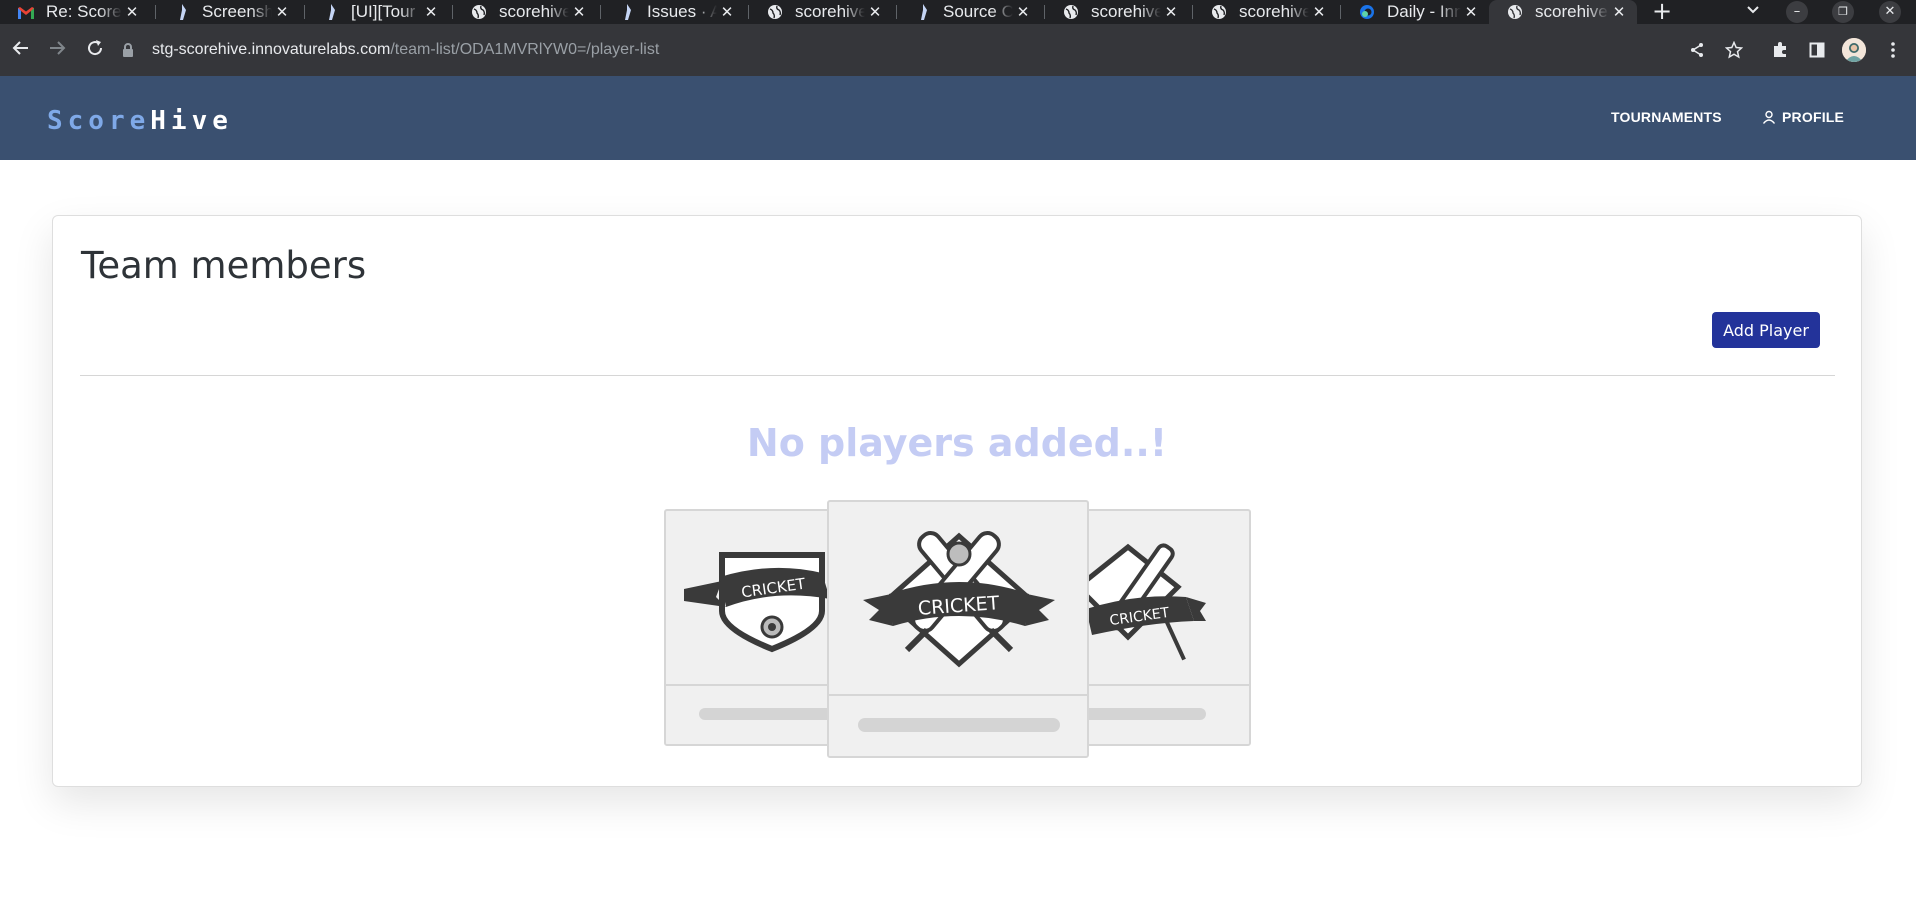 Image resolution: width=1916 pixels, height=914 pixels. Describe the element at coordinates (21, 50) in the screenshot. I see `back-arrow-icon` at that location.